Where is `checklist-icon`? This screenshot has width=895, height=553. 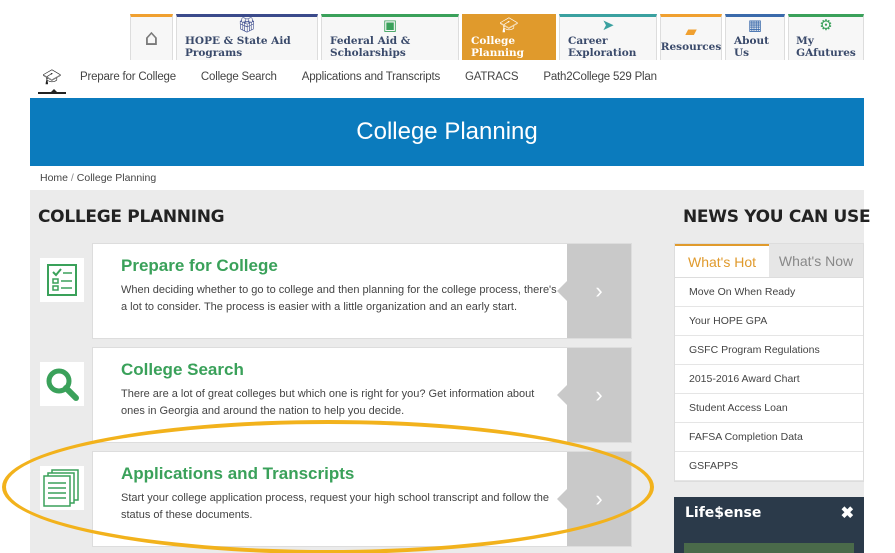
checklist-icon is located at coordinates (62, 280).